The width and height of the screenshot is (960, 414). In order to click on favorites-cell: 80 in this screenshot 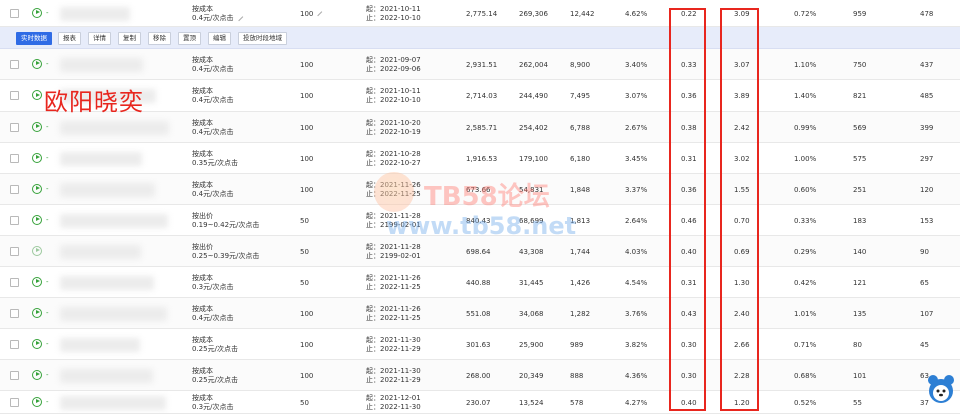, I will do `click(857, 344)`.